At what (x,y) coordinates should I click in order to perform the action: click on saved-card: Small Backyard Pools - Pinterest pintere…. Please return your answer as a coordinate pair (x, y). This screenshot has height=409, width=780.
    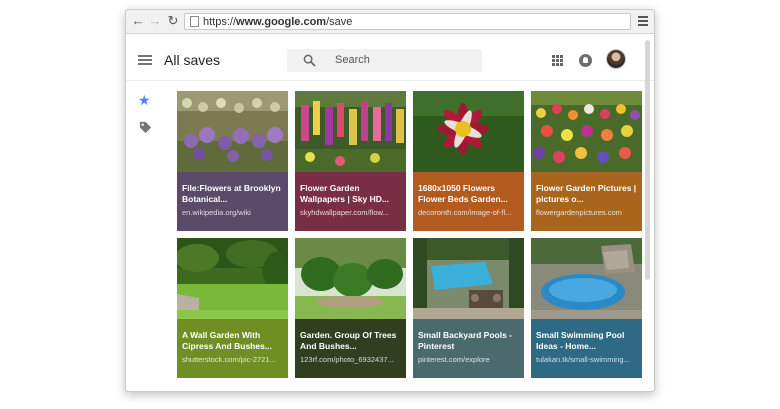
    Looking at the image, I should click on (468, 308).